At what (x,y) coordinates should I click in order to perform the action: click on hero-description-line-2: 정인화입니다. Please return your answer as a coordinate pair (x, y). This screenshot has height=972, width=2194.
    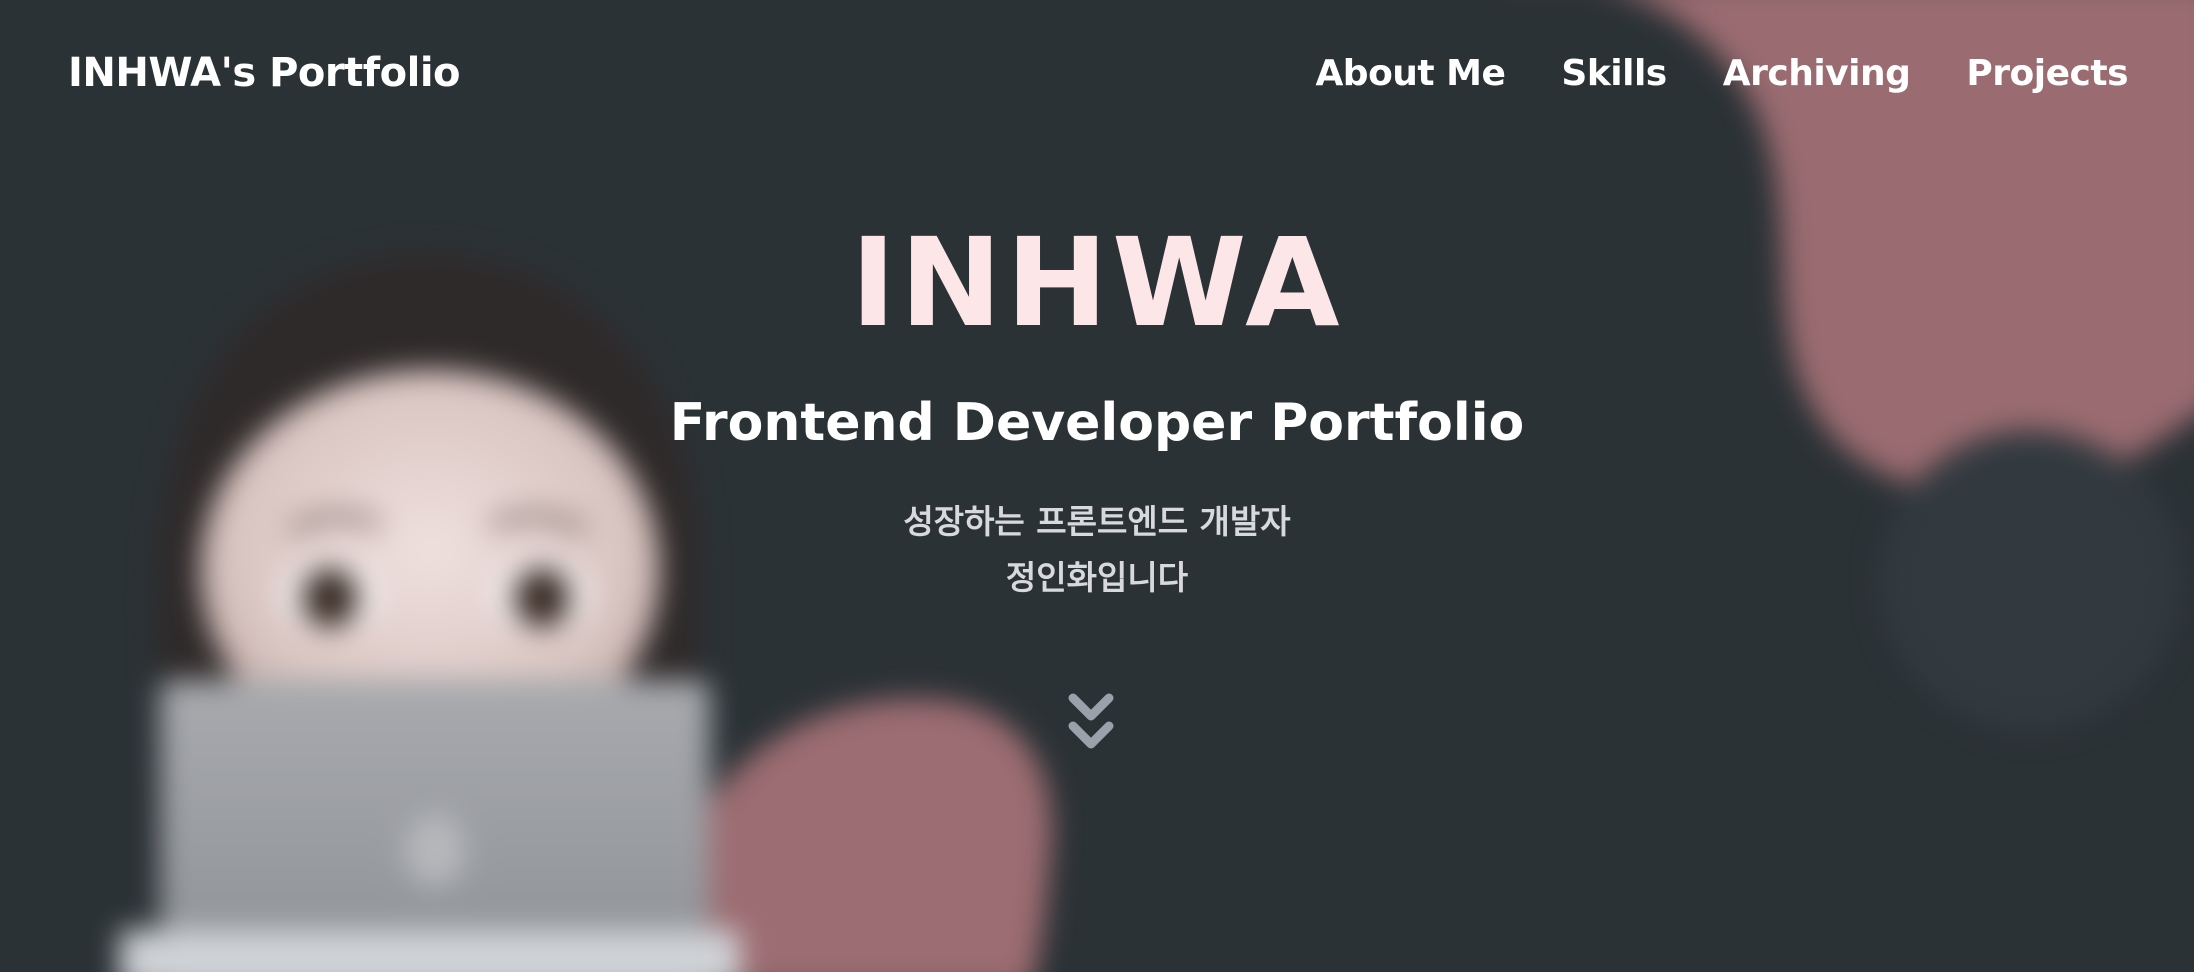
    Looking at the image, I should click on (1097, 577).